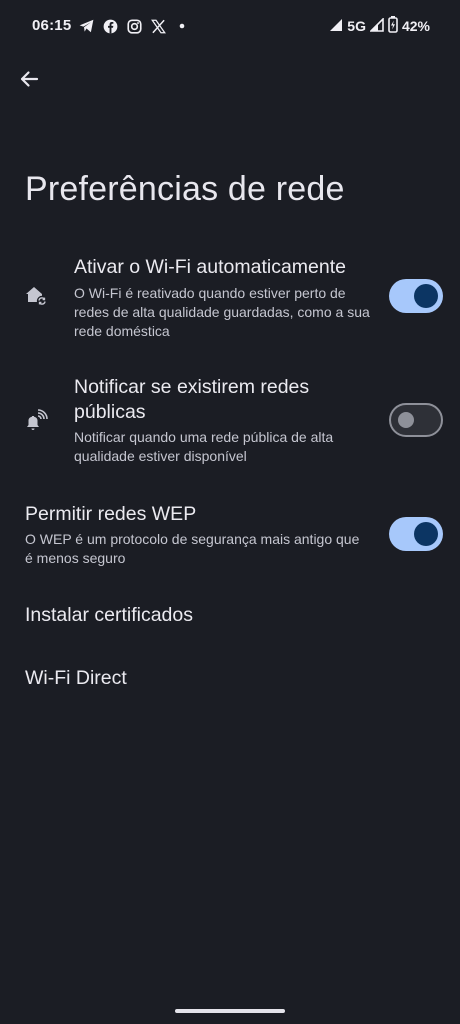 The image size is (460, 1024). What do you see at coordinates (110, 26) in the screenshot?
I see `facebook-icon` at bounding box center [110, 26].